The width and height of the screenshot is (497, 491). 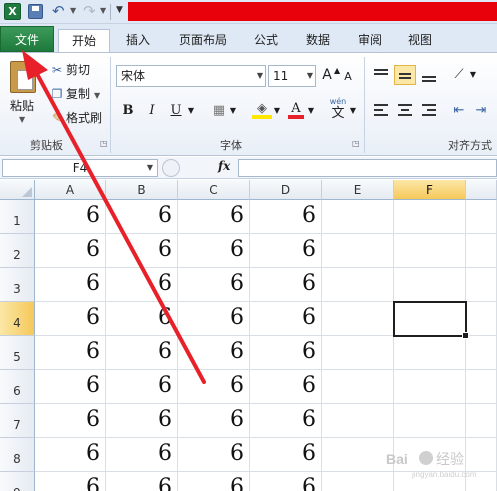 I want to click on name-box: F4 ▼, so click(x=80, y=168).